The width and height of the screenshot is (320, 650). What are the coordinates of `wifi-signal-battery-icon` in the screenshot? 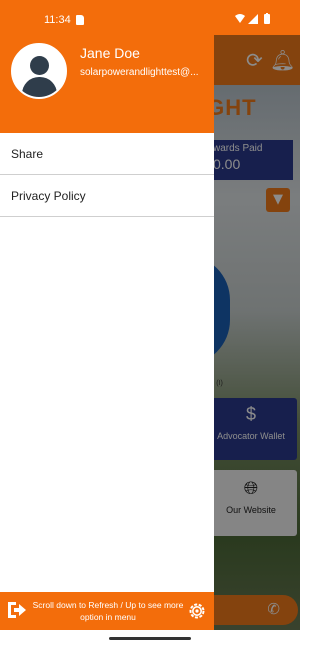 It's located at (252, 18).